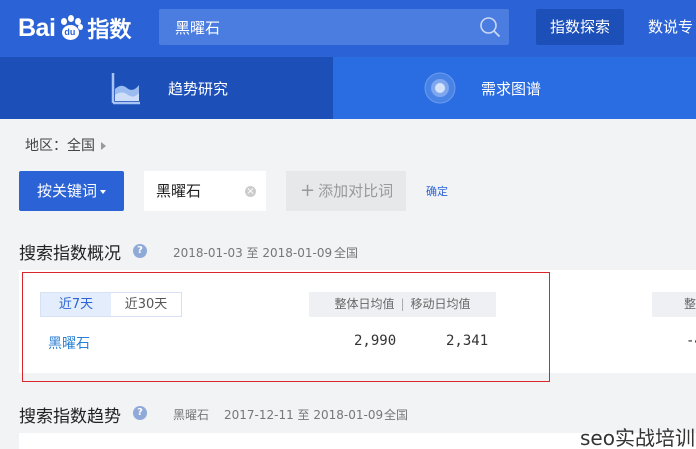 The image size is (696, 449). I want to click on paw-icon: du, so click(70, 28).